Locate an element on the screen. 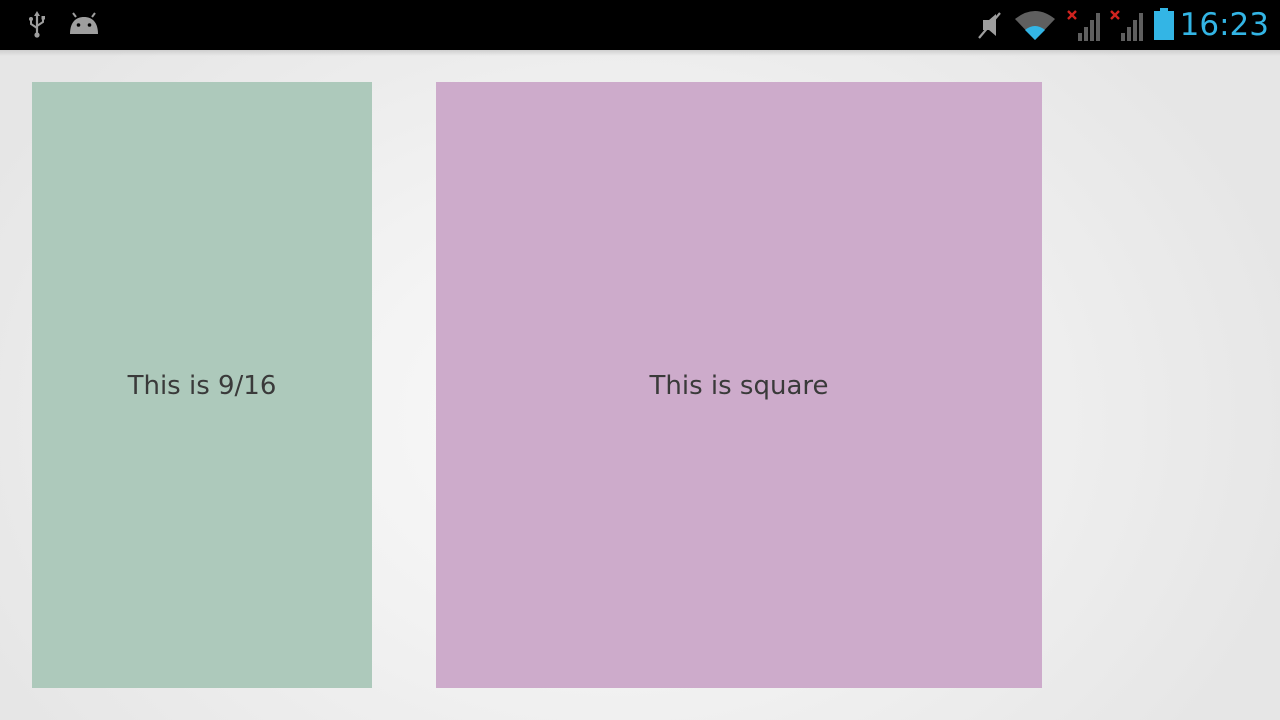  usb-icon is located at coordinates (37, 24).